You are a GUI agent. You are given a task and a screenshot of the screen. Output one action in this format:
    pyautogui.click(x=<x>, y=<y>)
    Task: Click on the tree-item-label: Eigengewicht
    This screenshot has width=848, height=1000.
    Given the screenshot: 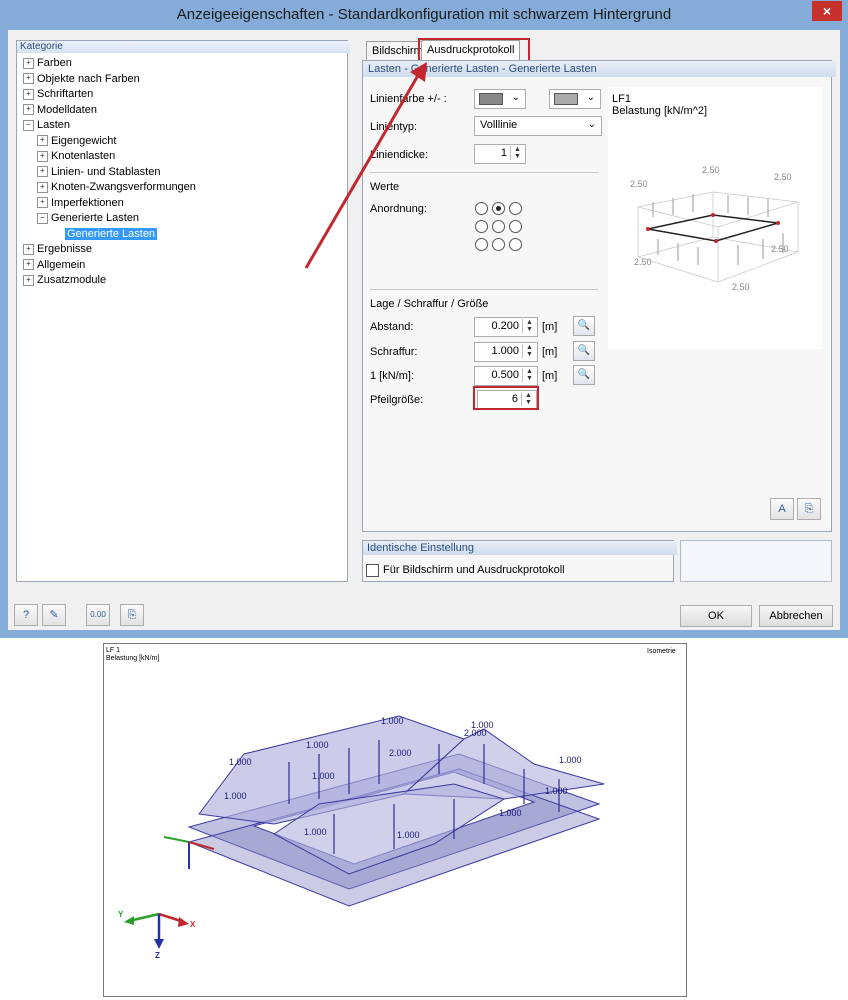 What is the action you would take?
    pyautogui.click(x=84, y=140)
    